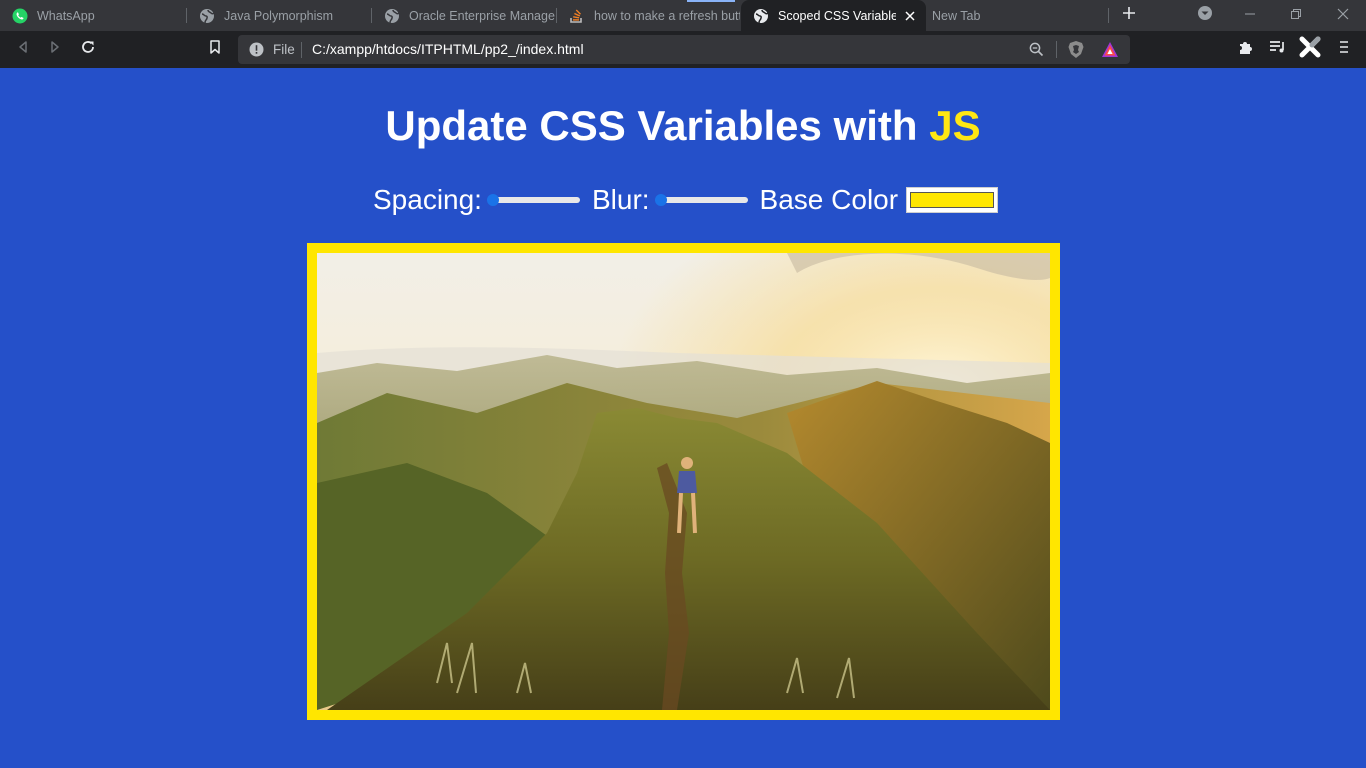  I want to click on spacing-label: Spacing:, so click(427, 199).